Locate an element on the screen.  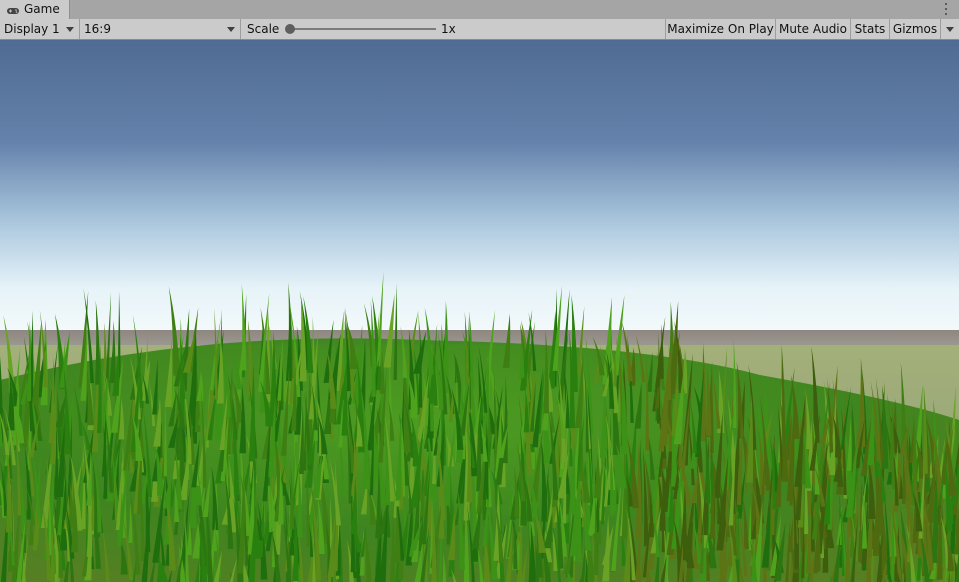
aspect-dropdown: 16:9 is located at coordinates (160, 29).